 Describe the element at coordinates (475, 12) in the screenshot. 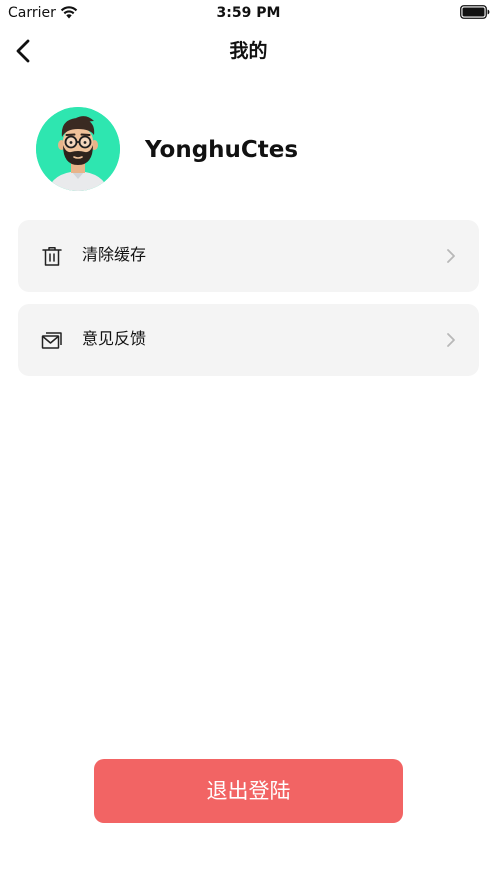

I see `battery-icon` at that location.